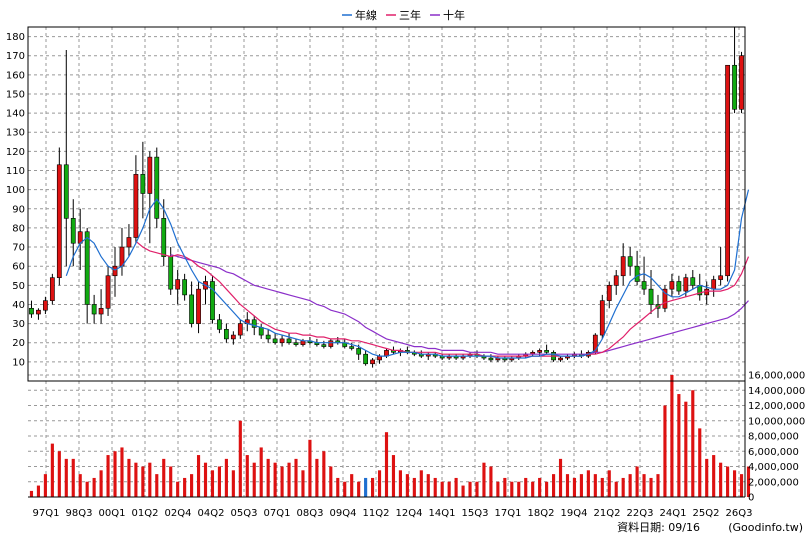 The image size is (808, 540). Describe the element at coordinates (18, 305) in the screenshot. I see `price-y-tick-label: 40` at that location.